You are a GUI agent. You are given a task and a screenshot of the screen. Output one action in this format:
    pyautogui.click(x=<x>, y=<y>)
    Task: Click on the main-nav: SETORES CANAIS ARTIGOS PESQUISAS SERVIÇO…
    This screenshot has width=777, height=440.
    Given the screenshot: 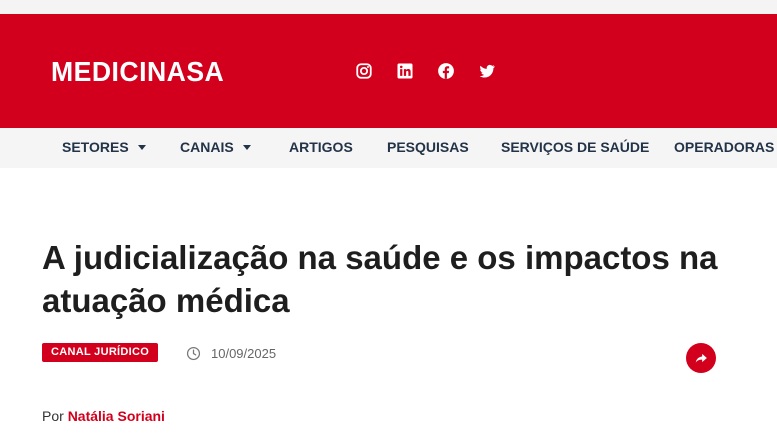 What is the action you would take?
    pyautogui.click(x=388, y=148)
    